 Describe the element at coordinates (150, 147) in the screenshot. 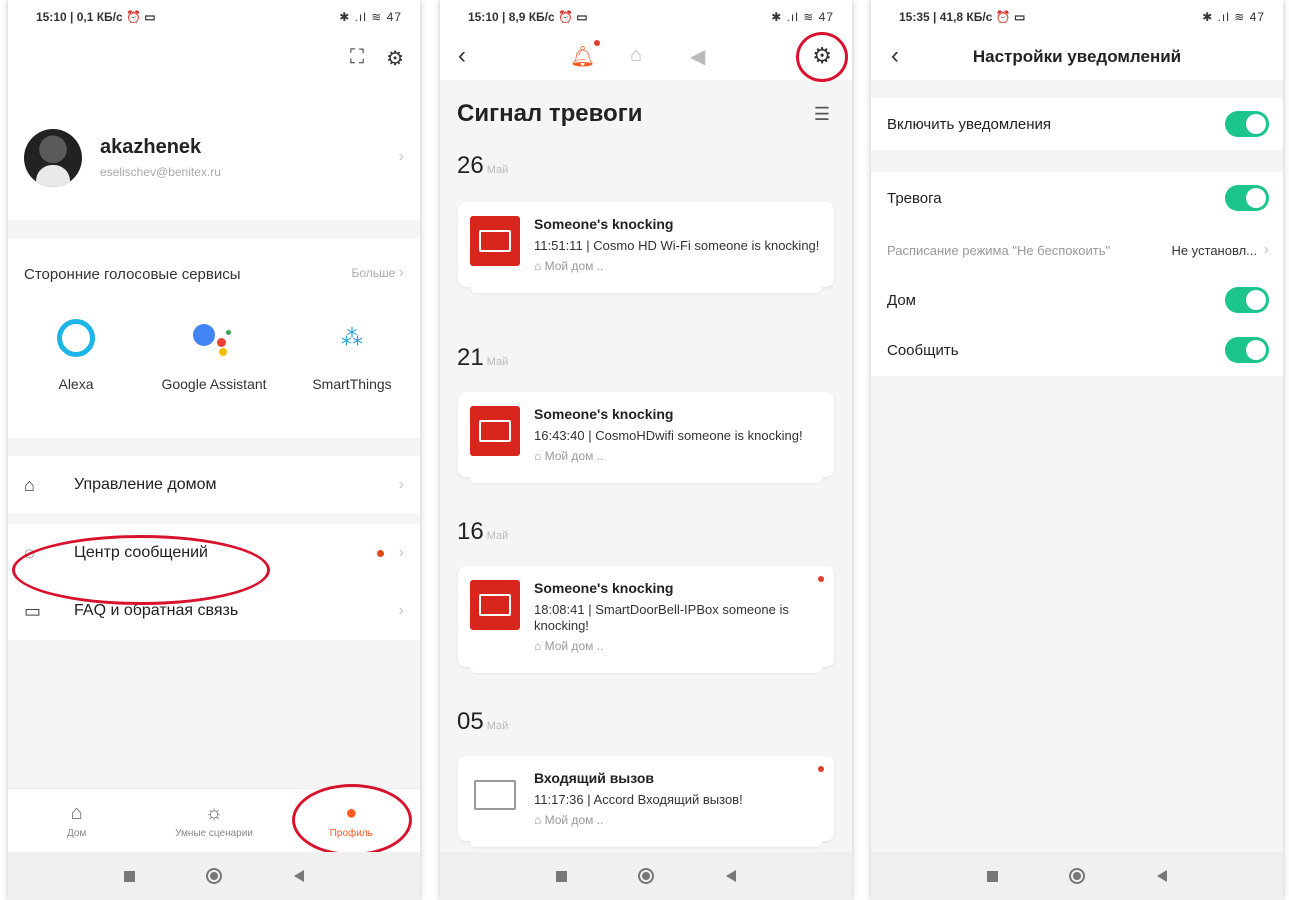

I see `username: akazhenek` at that location.